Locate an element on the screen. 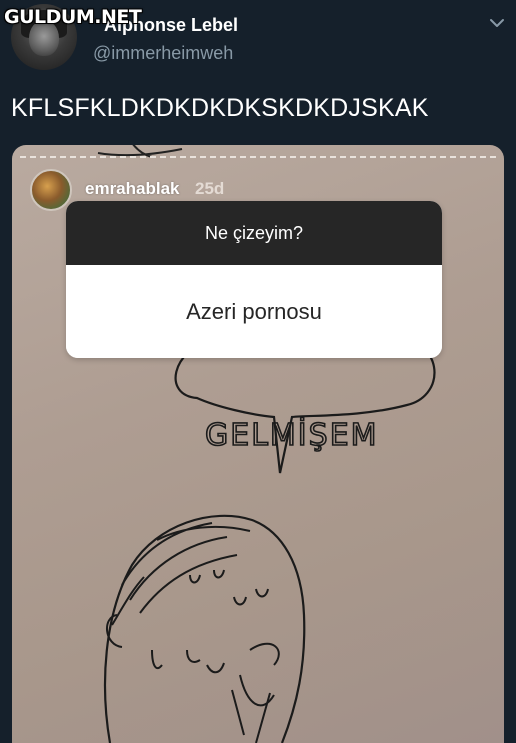  tweet-text: KFLSFKLDKDKDKDKSKDKDJSKAK is located at coordinates (220, 108).